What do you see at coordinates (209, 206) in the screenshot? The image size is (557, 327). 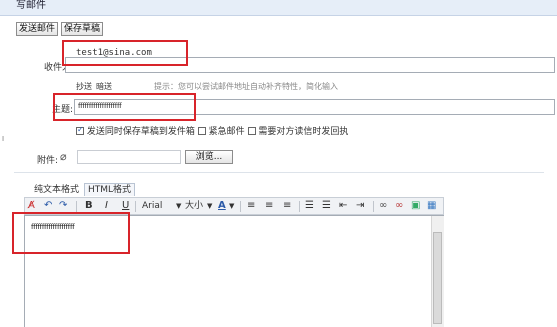 I see `size-dropdown-icon: ▼` at bounding box center [209, 206].